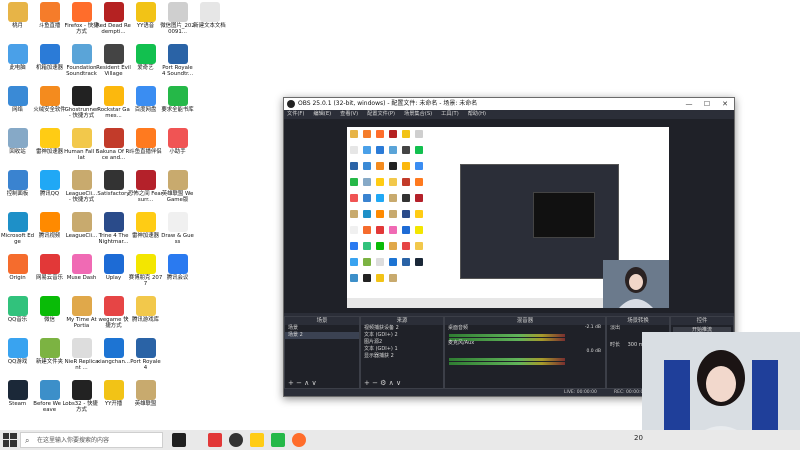 The width and height of the screenshot is (800, 450). I want to click on desktop-icon-label: Ghostrunner - 快捷方式, so click(81, 113).